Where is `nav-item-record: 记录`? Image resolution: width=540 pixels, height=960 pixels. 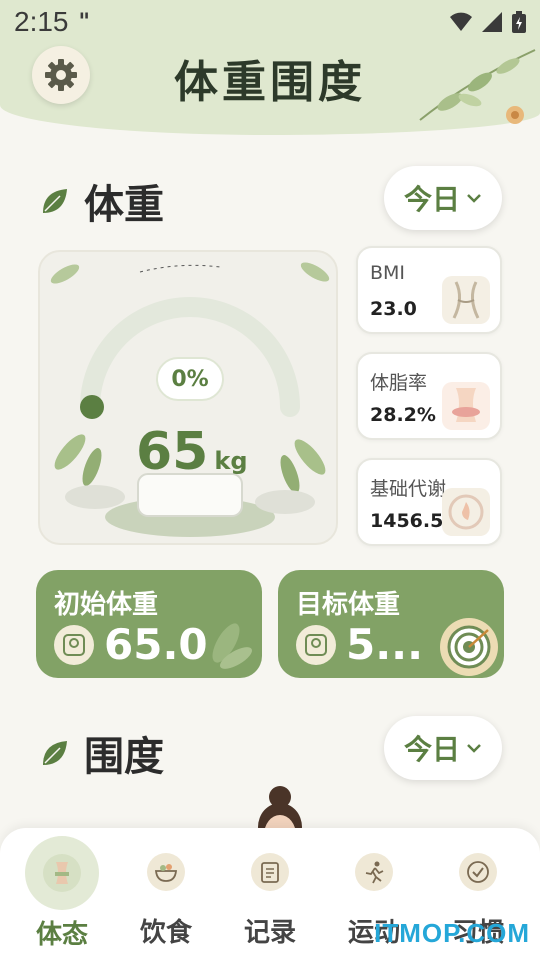
nav-item-record: 记录 is located at coordinates (270, 894).